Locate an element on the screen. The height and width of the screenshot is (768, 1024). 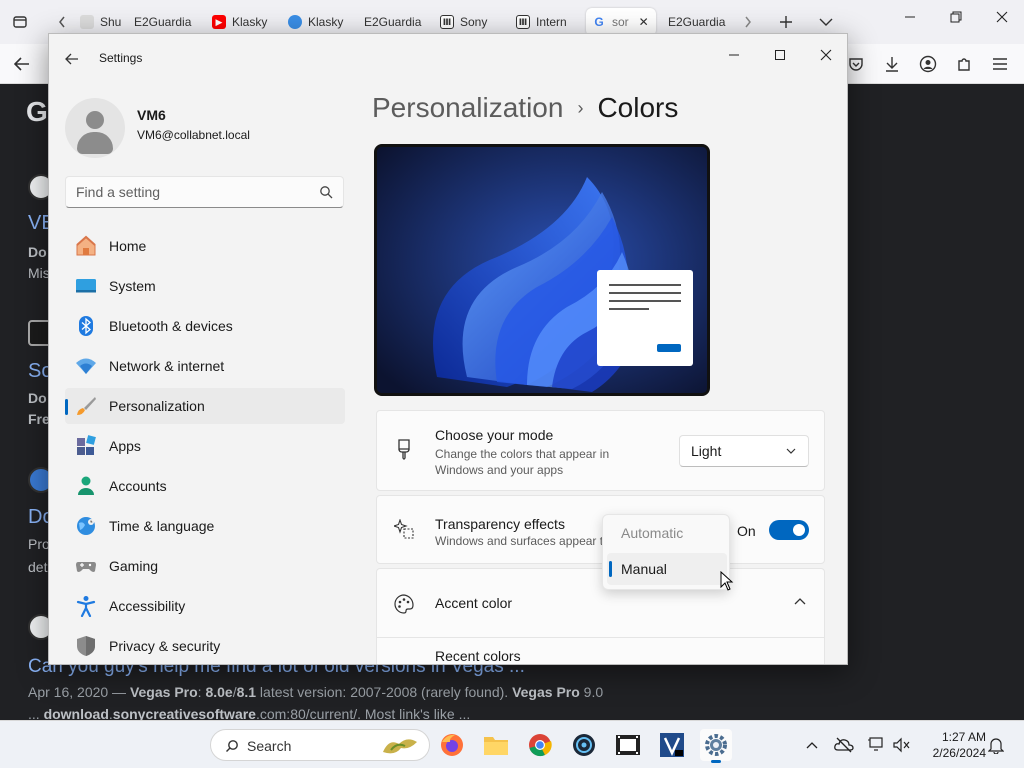
settings-maximize-icon is located at coordinates (780, 55).